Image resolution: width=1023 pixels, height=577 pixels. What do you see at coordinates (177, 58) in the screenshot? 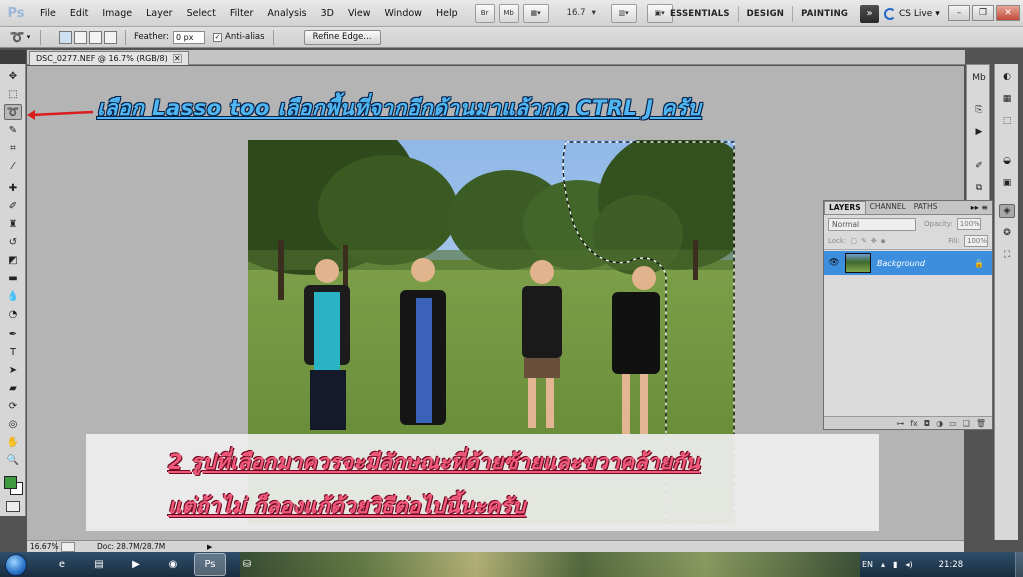
I see `close-icon: ✕` at bounding box center [177, 58].